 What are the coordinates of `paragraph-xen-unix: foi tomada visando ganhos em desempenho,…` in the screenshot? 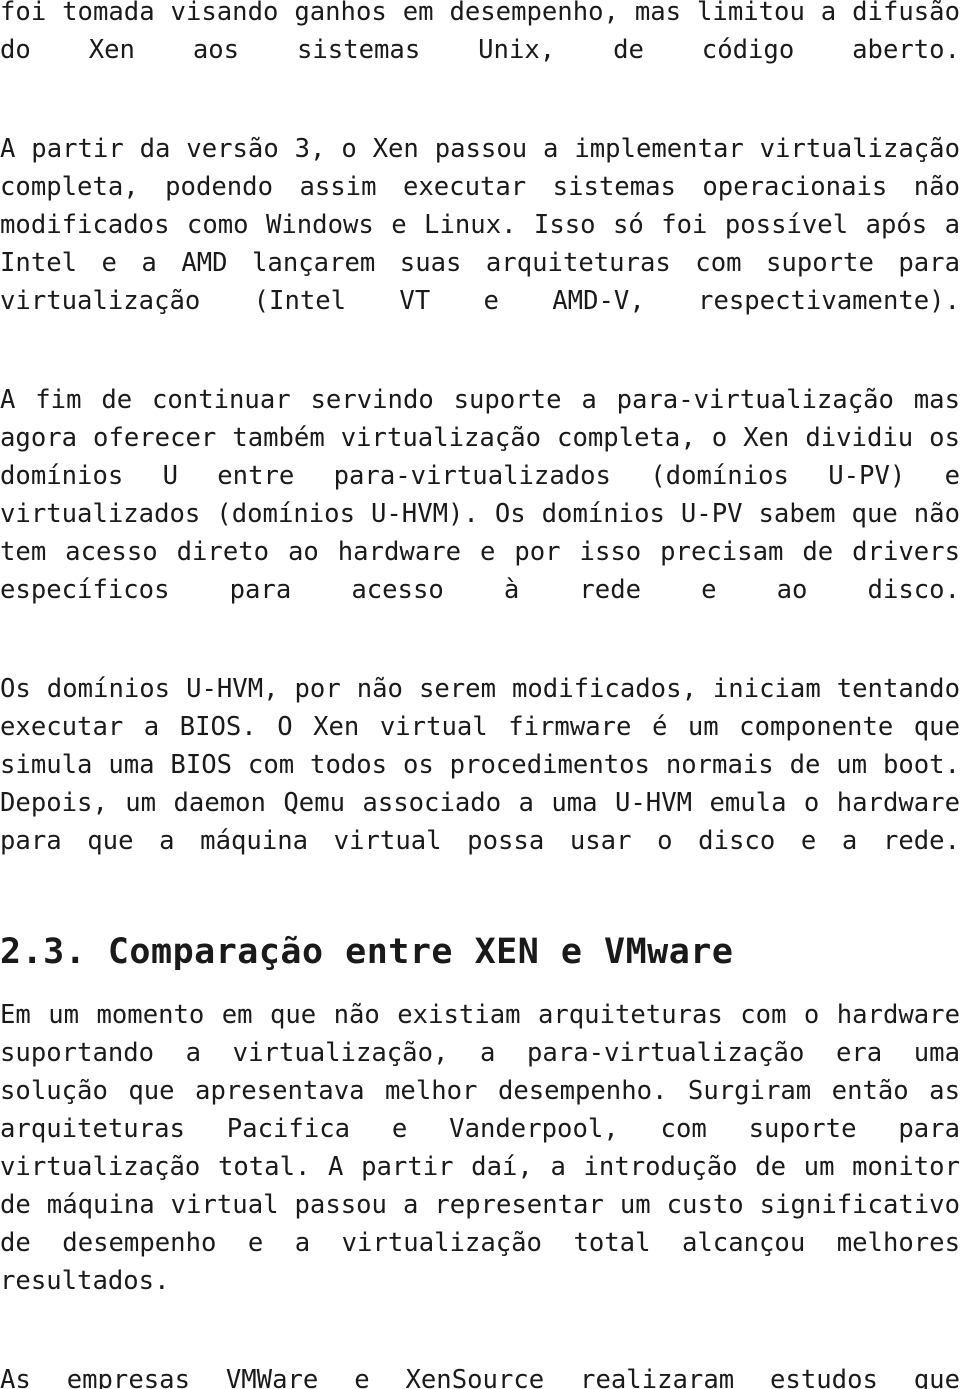 It's located at (480, 32).